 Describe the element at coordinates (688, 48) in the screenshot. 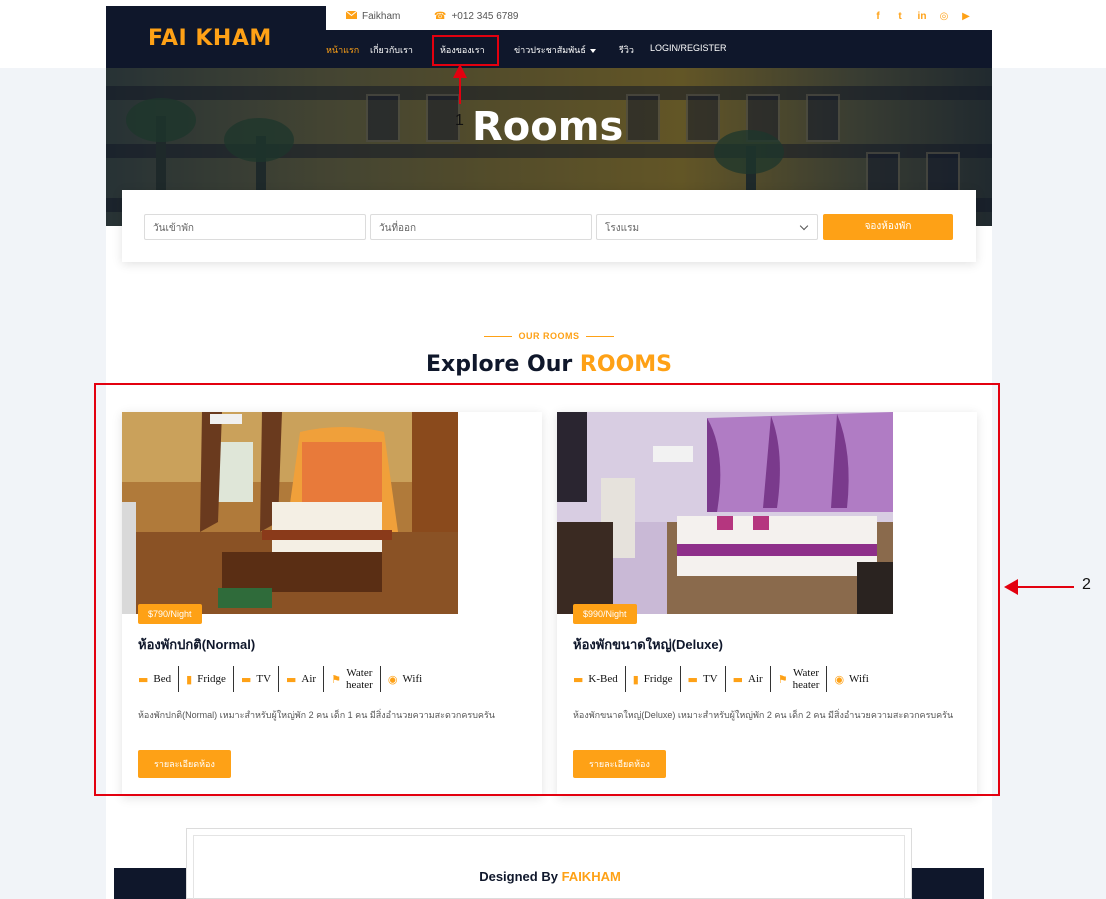

I see `nav-login-register: LOGIN/REGISTER` at that location.